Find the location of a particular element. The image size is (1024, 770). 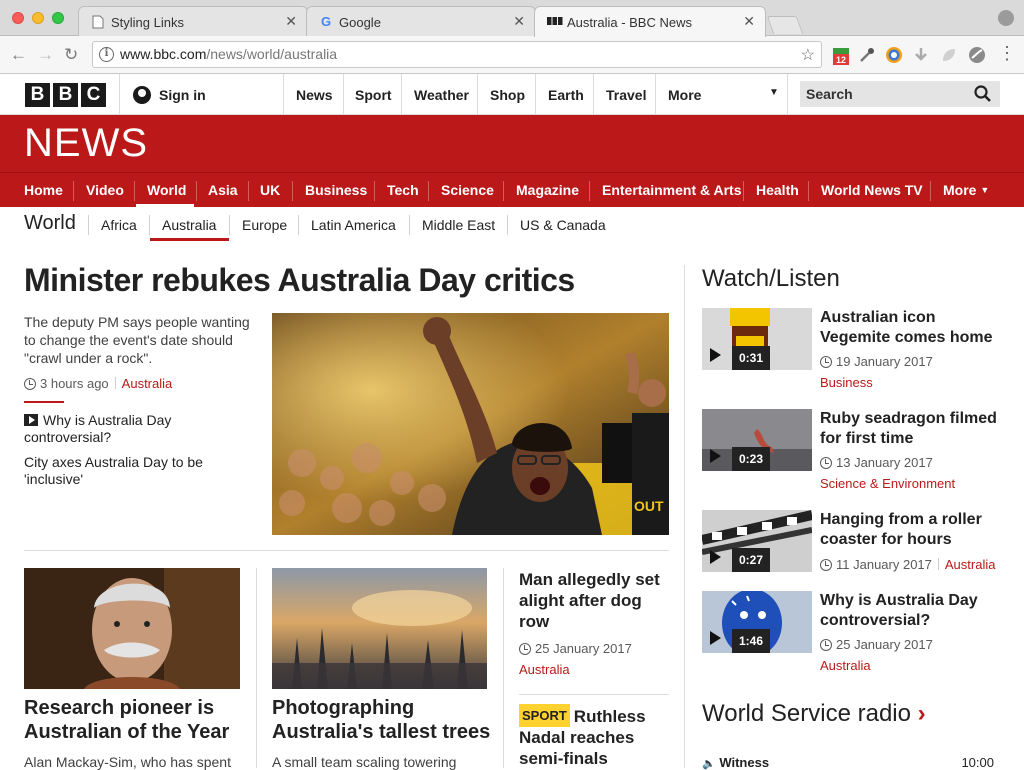

global-nav-sport: Sport is located at coordinates (373, 95).